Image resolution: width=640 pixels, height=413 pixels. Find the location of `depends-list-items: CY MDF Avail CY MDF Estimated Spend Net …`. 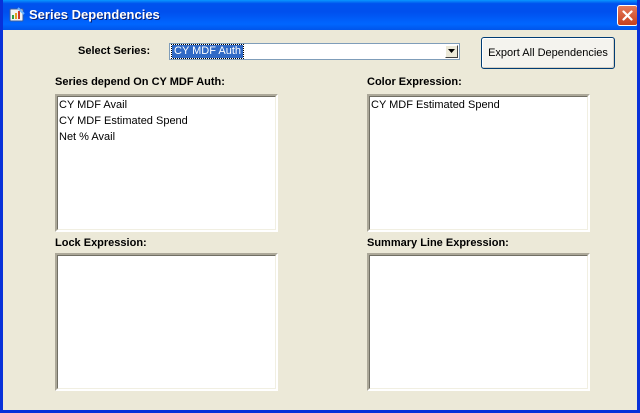

depends-list-items: CY MDF Avail CY MDF Estimated Spend Net … is located at coordinates (123, 121).